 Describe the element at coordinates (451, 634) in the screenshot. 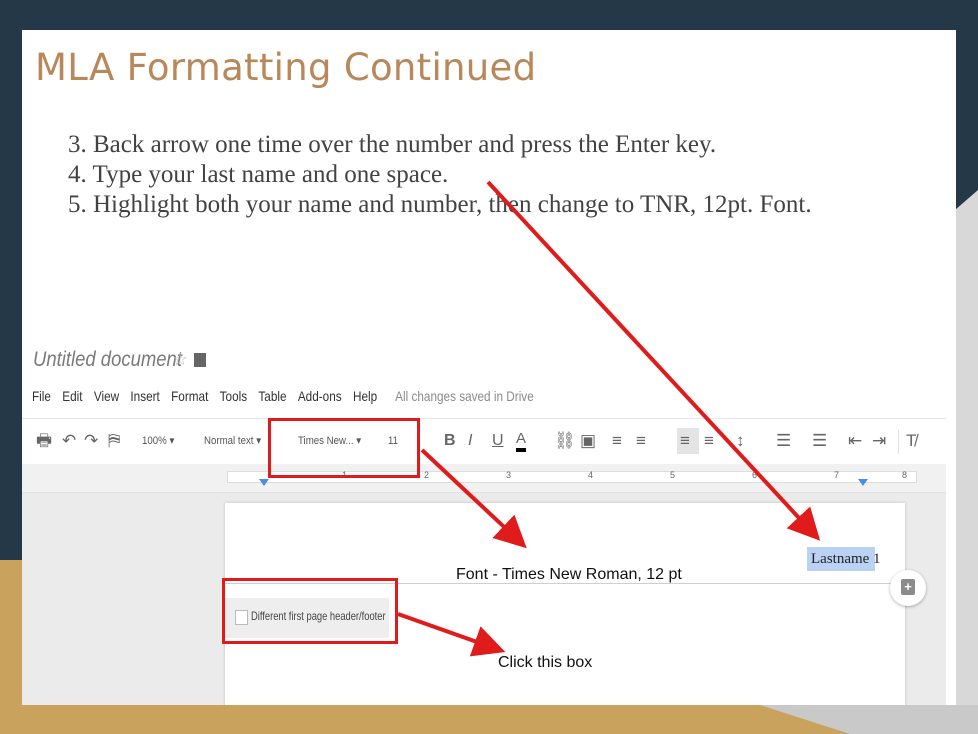

I see `arrow-to-box-note` at that location.